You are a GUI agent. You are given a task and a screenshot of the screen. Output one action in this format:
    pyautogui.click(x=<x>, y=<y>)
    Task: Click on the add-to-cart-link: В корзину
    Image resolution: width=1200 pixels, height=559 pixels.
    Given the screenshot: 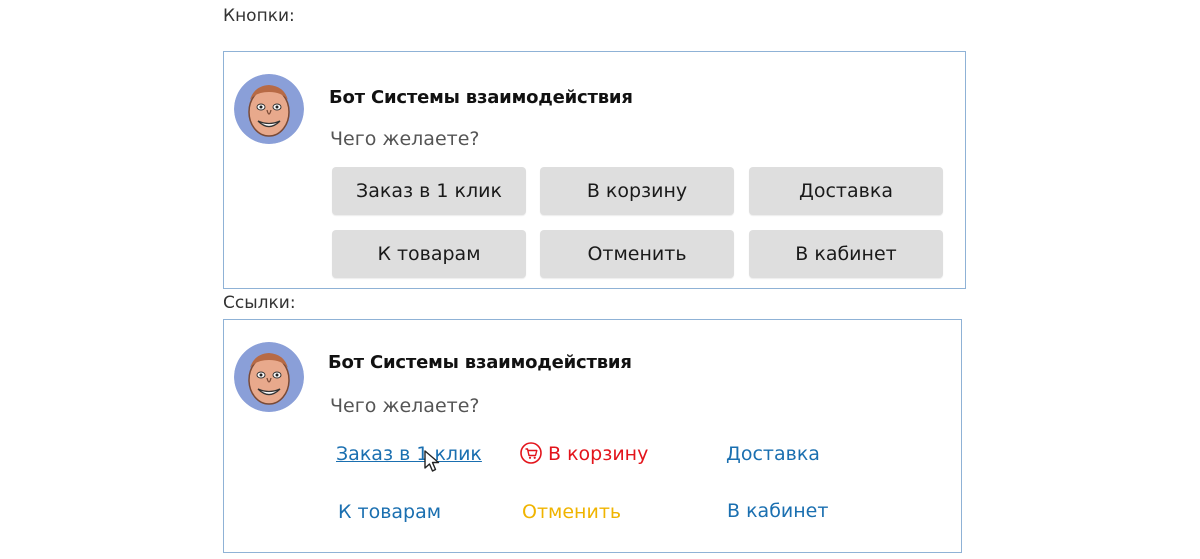 What is the action you would take?
    pyautogui.click(x=584, y=453)
    